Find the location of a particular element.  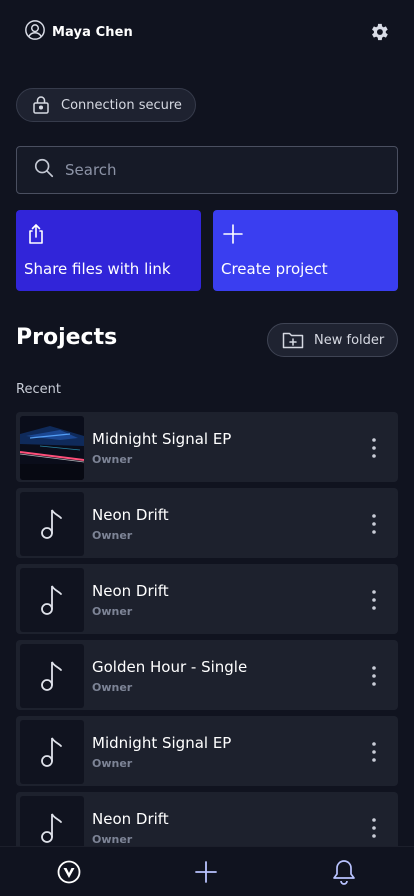

nav-home-button is located at coordinates (69, 872).